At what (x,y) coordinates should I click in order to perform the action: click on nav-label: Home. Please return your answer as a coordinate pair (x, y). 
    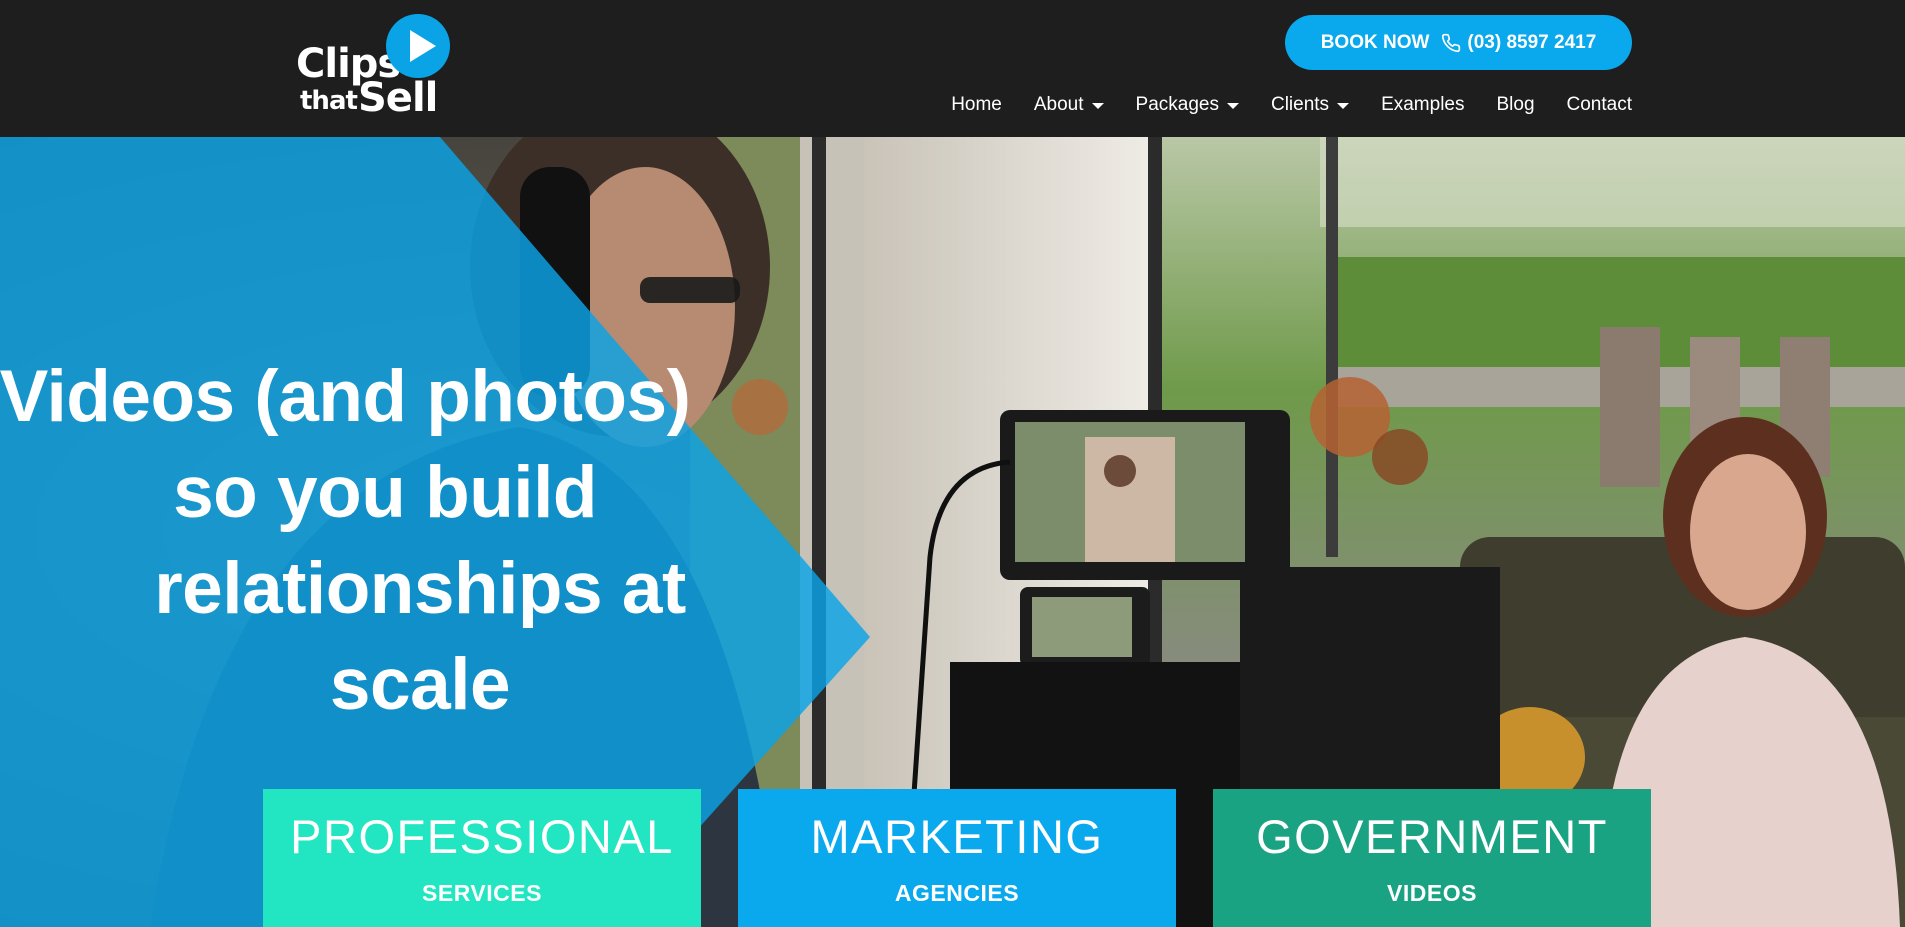
    Looking at the image, I should click on (976, 104).